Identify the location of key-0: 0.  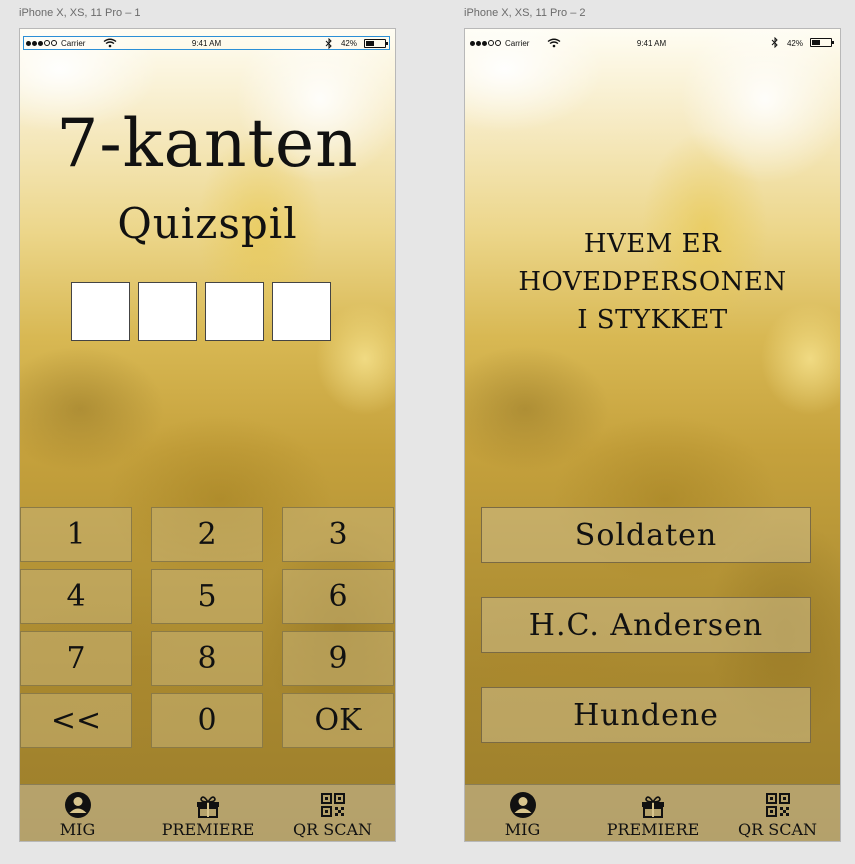
(207, 720).